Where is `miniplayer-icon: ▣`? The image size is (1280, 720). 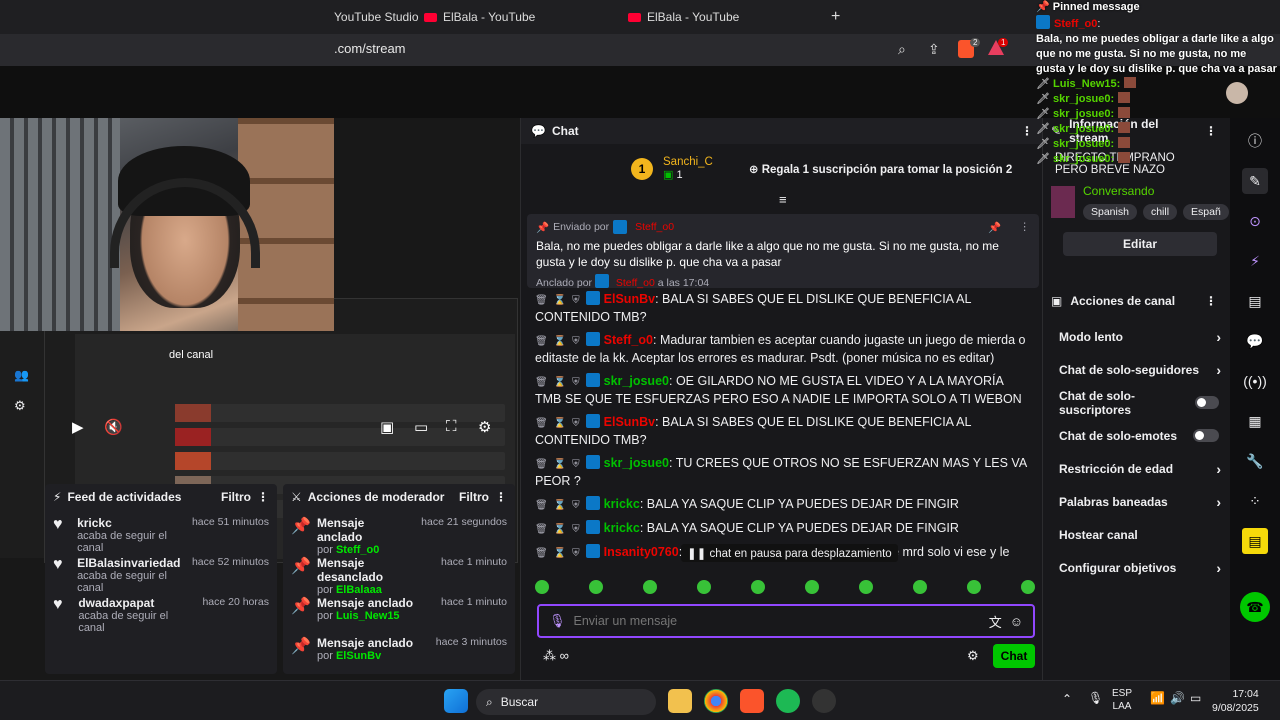 miniplayer-icon: ▣ is located at coordinates (387, 427).